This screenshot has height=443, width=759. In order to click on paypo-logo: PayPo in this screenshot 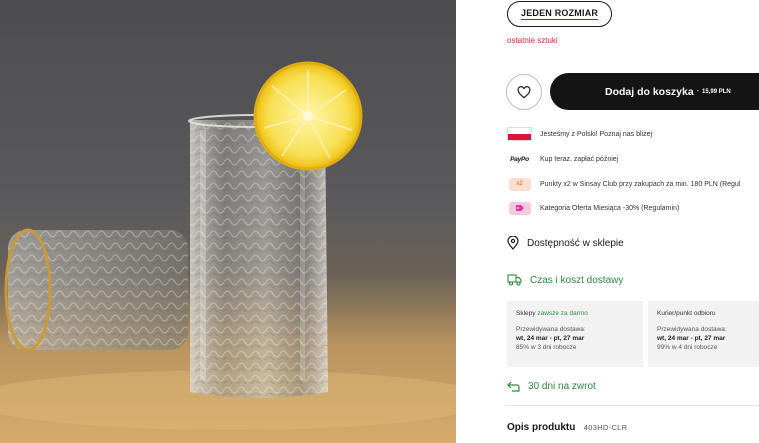, I will do `click(519, 159)`.